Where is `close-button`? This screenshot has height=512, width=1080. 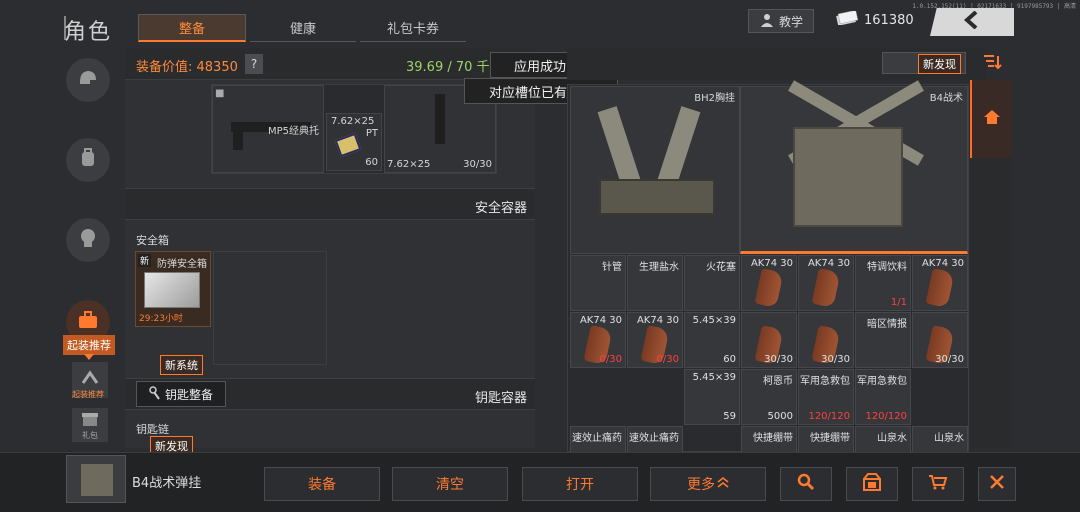 close-button is located at coordinates (997, 484).